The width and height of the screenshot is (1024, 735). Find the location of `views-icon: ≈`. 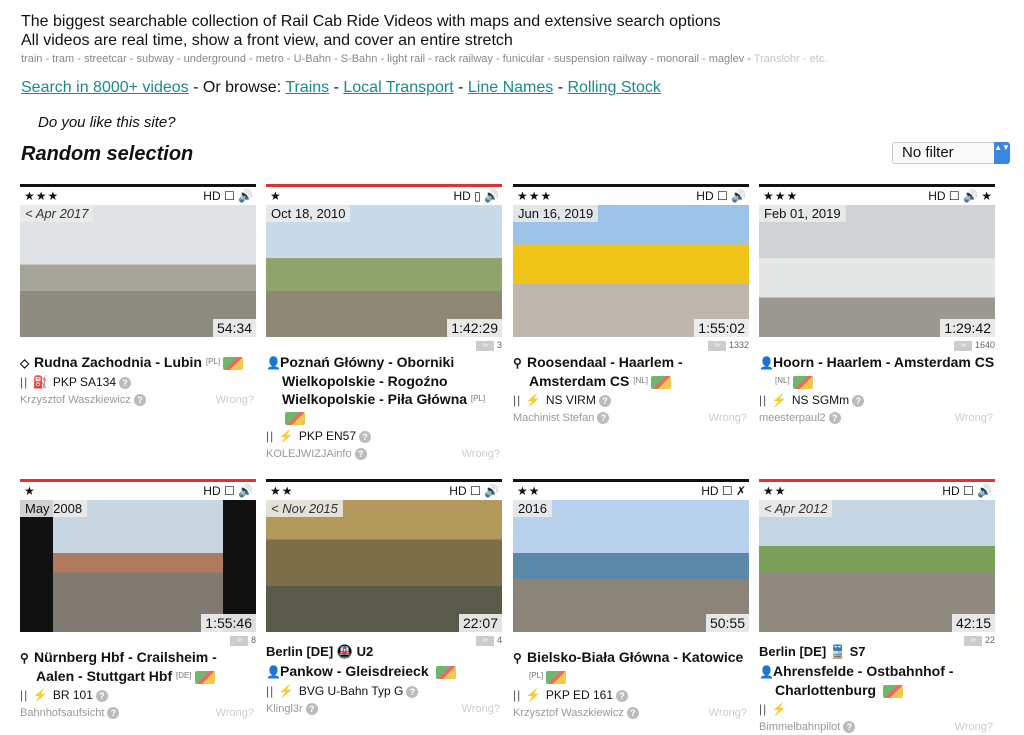

views-icon: ≈ is located at coordinates (973, 640).